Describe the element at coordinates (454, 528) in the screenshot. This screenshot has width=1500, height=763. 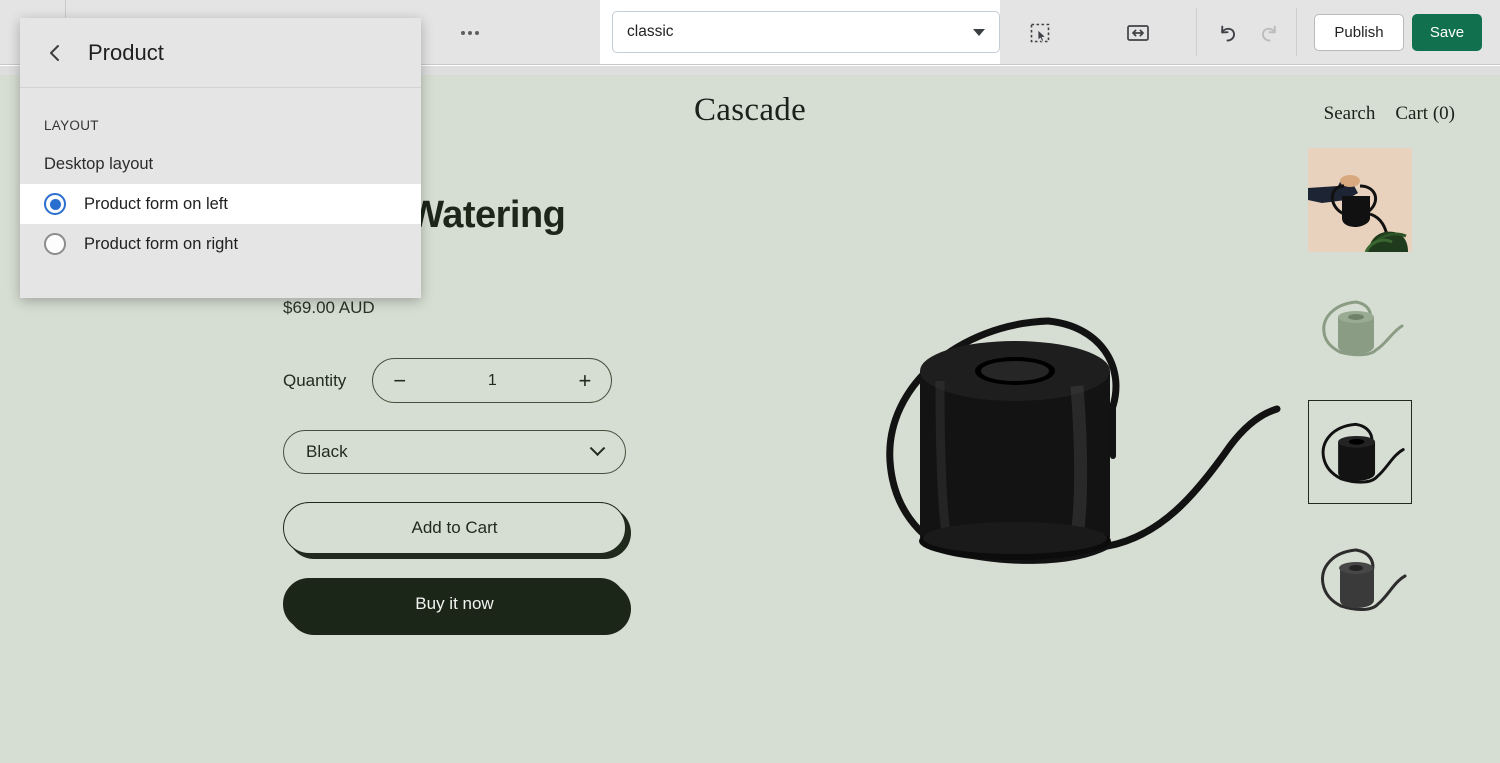
I see `add-to-cart-button: Add to Cart` at that location.